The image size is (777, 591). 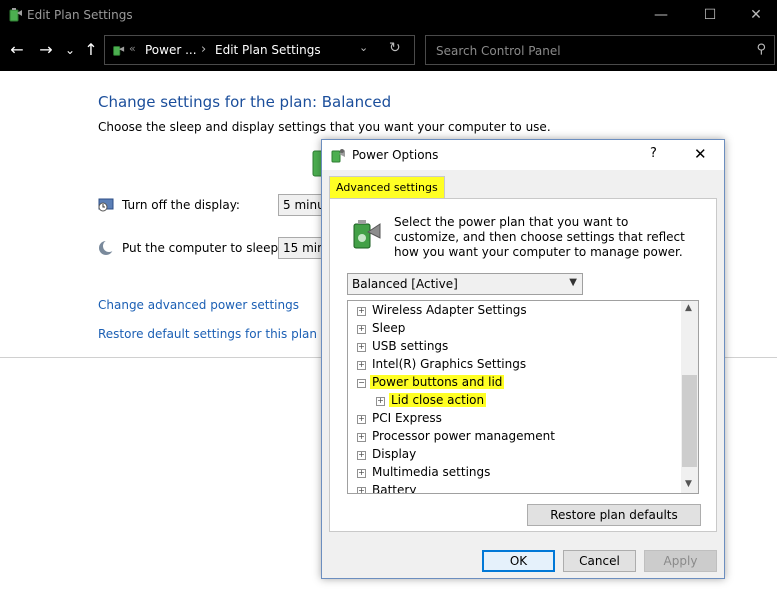 What do you see at coordinates (405, 284) in the screenshot?
I see `power-plan-select-value: Balanced [Active]` at bounding box center [405, 284].